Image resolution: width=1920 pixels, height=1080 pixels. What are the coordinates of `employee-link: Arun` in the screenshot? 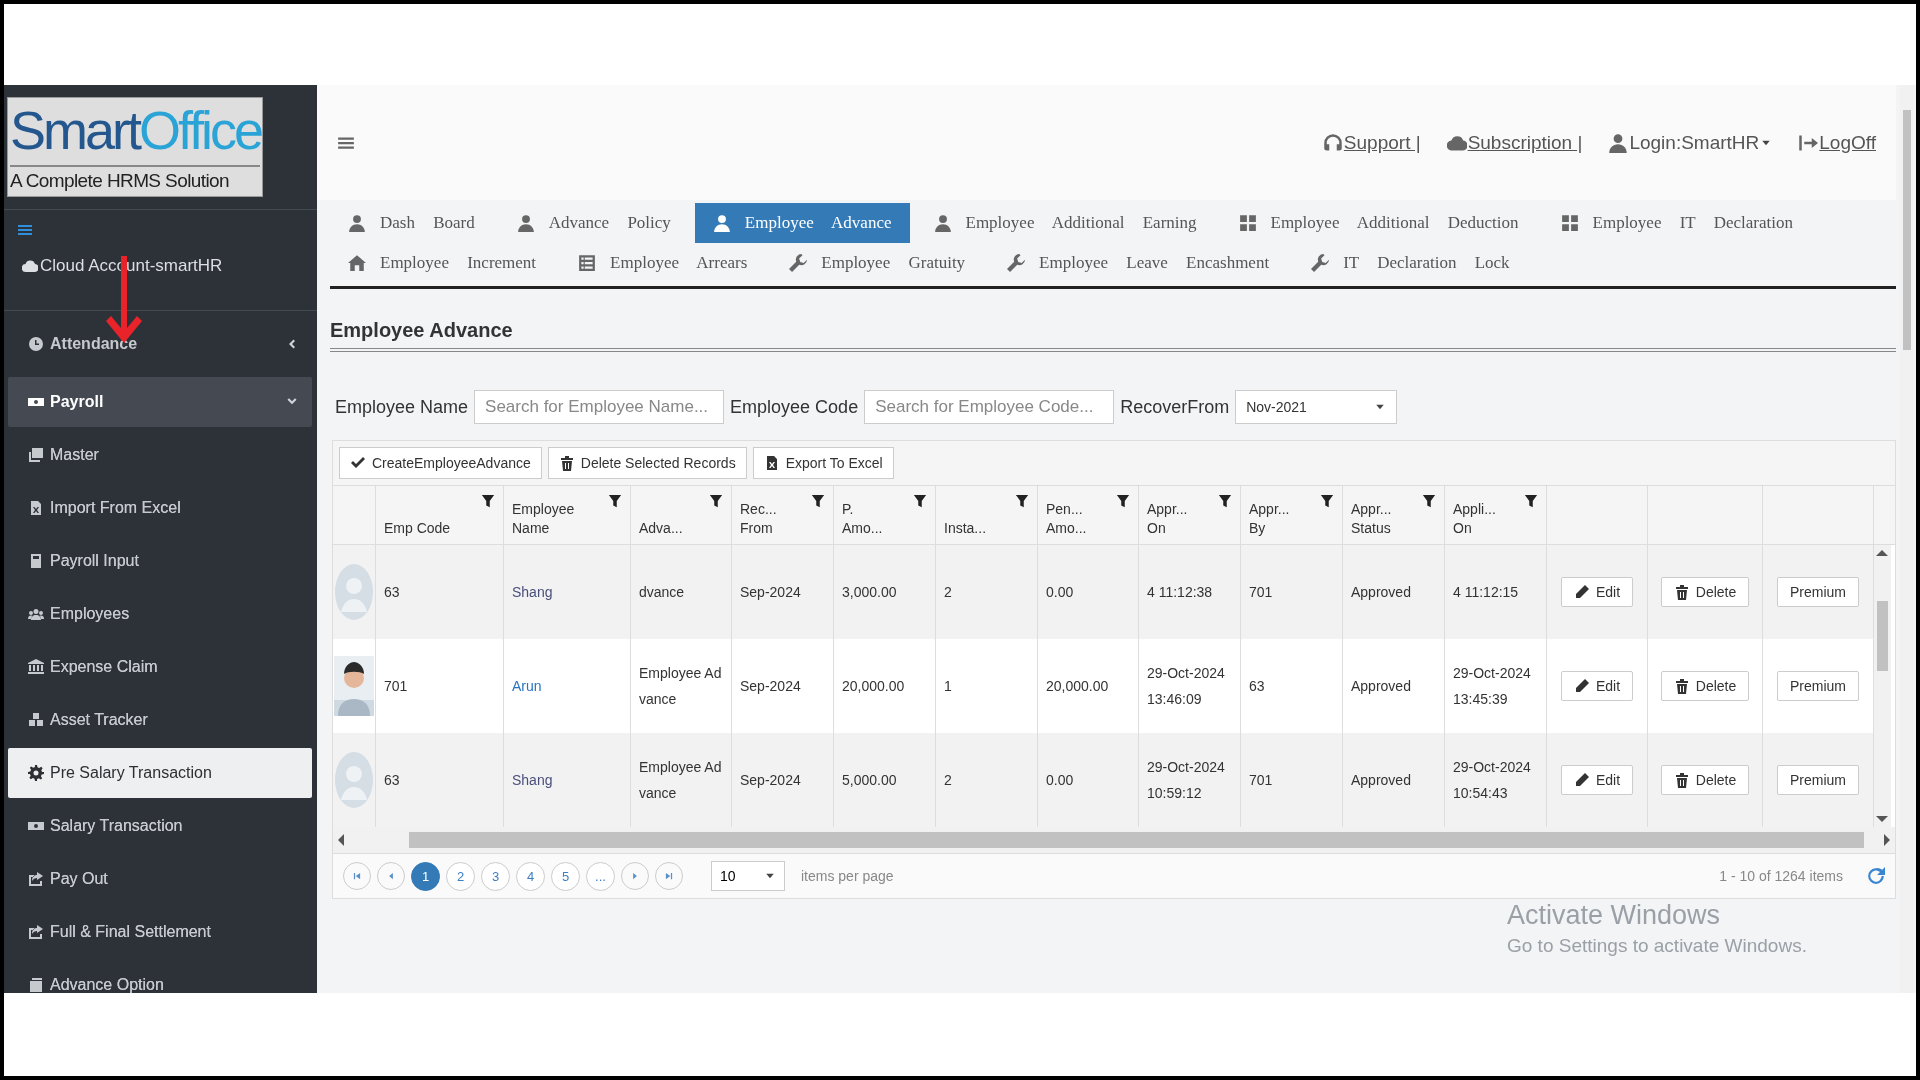 It's located at (527, 686).